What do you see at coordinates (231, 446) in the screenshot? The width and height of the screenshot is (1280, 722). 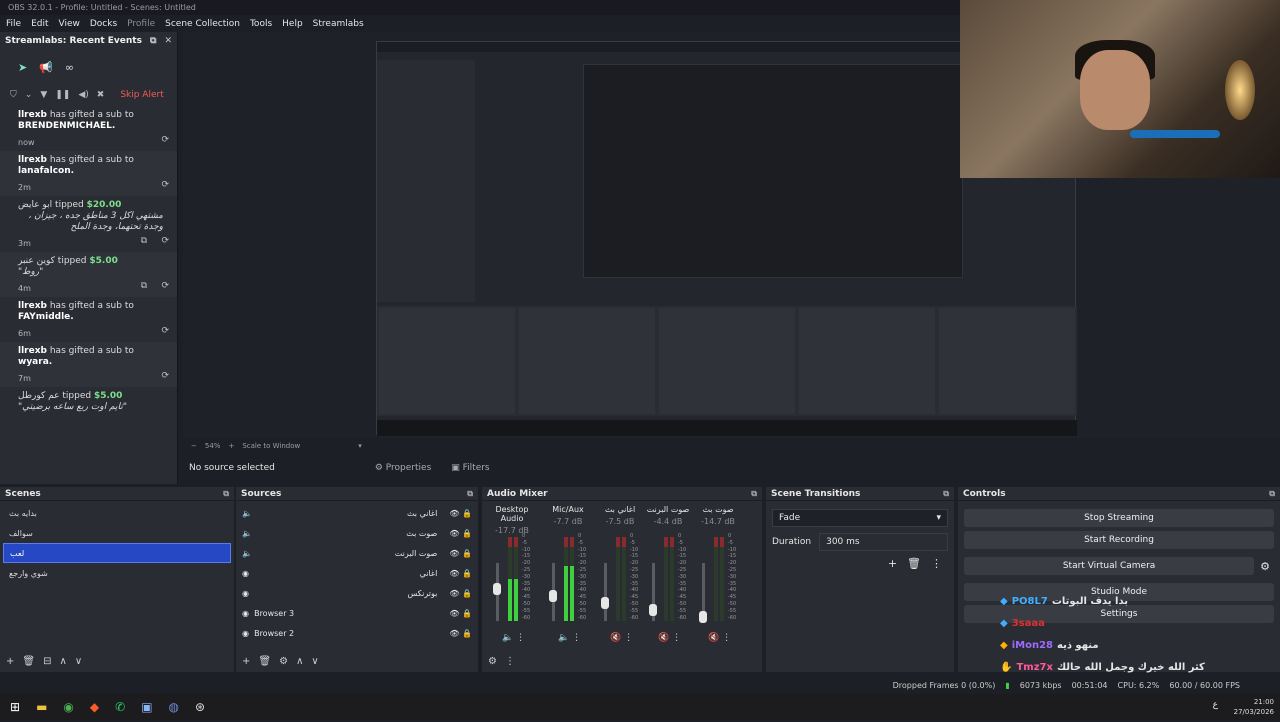 I see `zoom-in-icon: +` at bounding box center [231, 446].